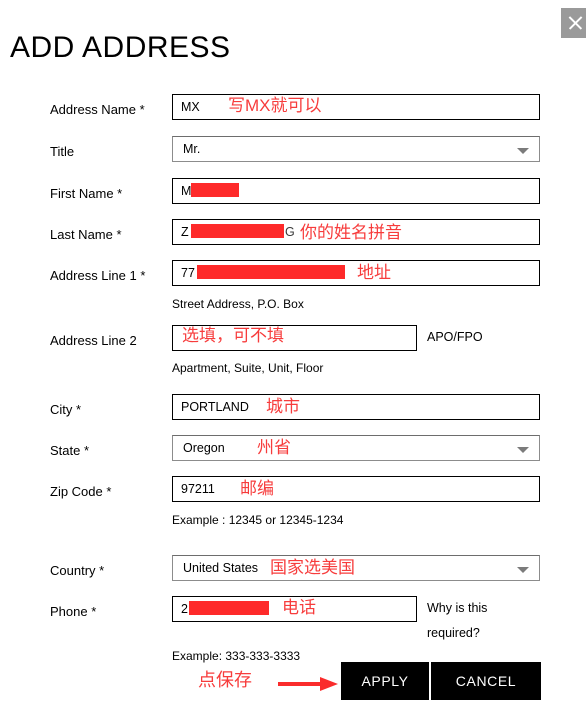  I want to click on form-row-country: Country * United States 国家选美国, so click(293, 573).